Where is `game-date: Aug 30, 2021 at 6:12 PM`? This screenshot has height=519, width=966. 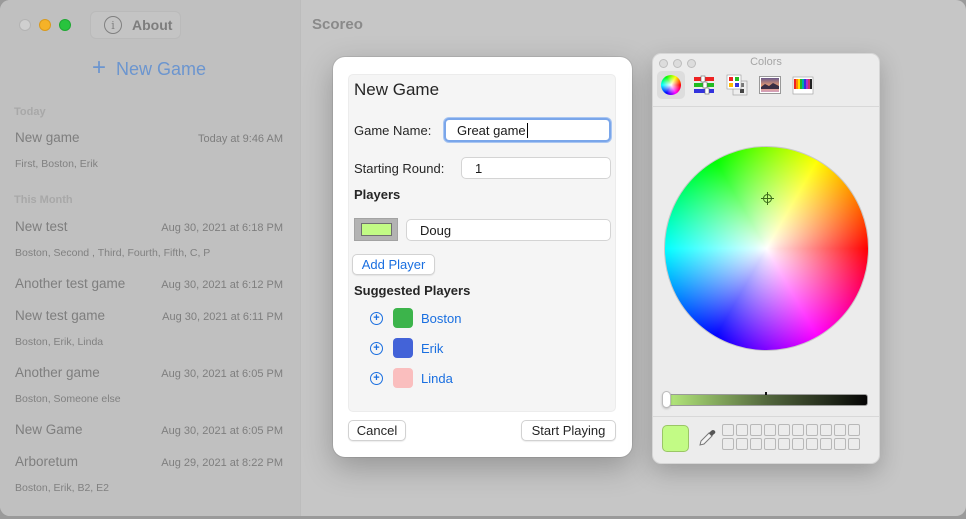 game-date: Aug 30, 2021 at 6:12 PM is located at coordinates (222, 285).